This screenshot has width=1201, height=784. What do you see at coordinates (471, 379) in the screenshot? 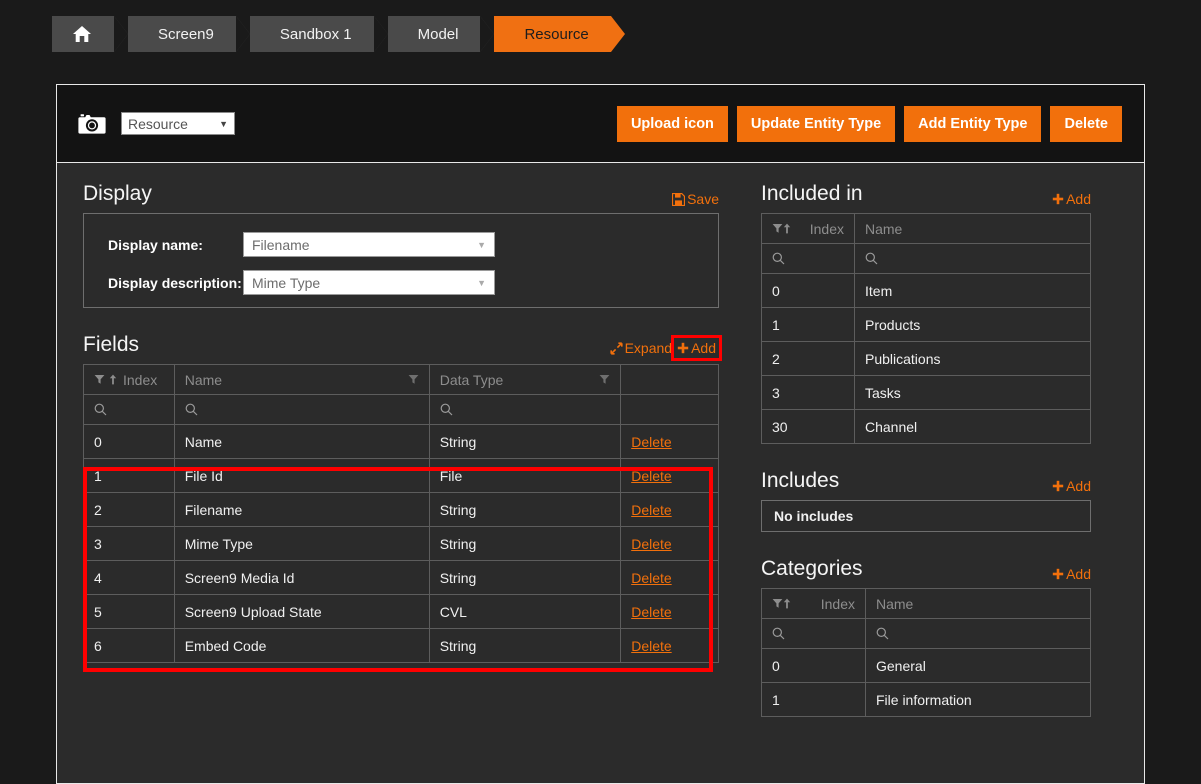
I see `fields-column-datatype-label: Data Type` at bounding box center [471, 379].